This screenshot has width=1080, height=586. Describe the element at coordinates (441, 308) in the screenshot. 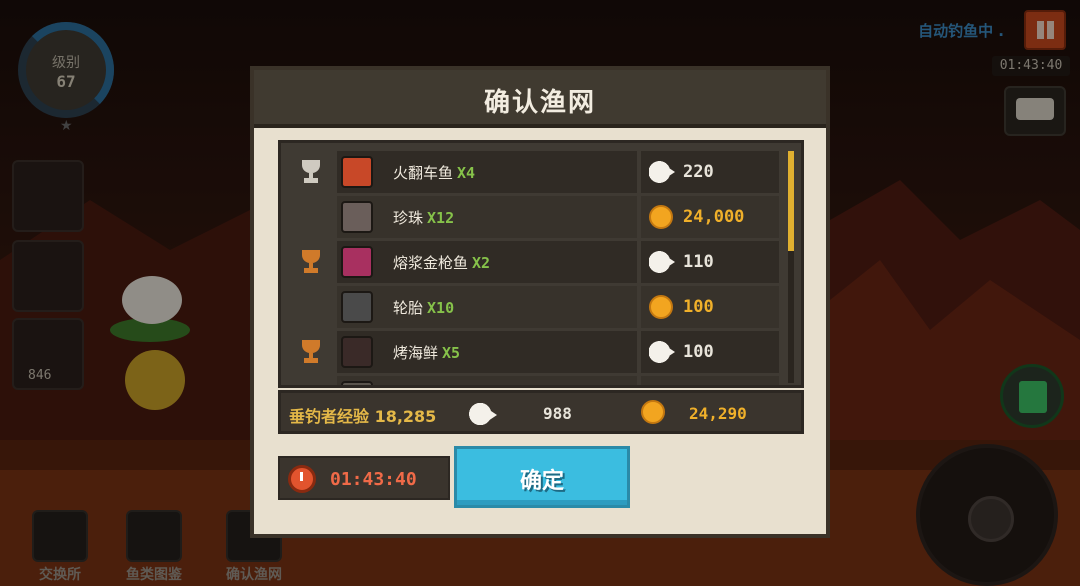

I see `item-qty: X10` at that location.